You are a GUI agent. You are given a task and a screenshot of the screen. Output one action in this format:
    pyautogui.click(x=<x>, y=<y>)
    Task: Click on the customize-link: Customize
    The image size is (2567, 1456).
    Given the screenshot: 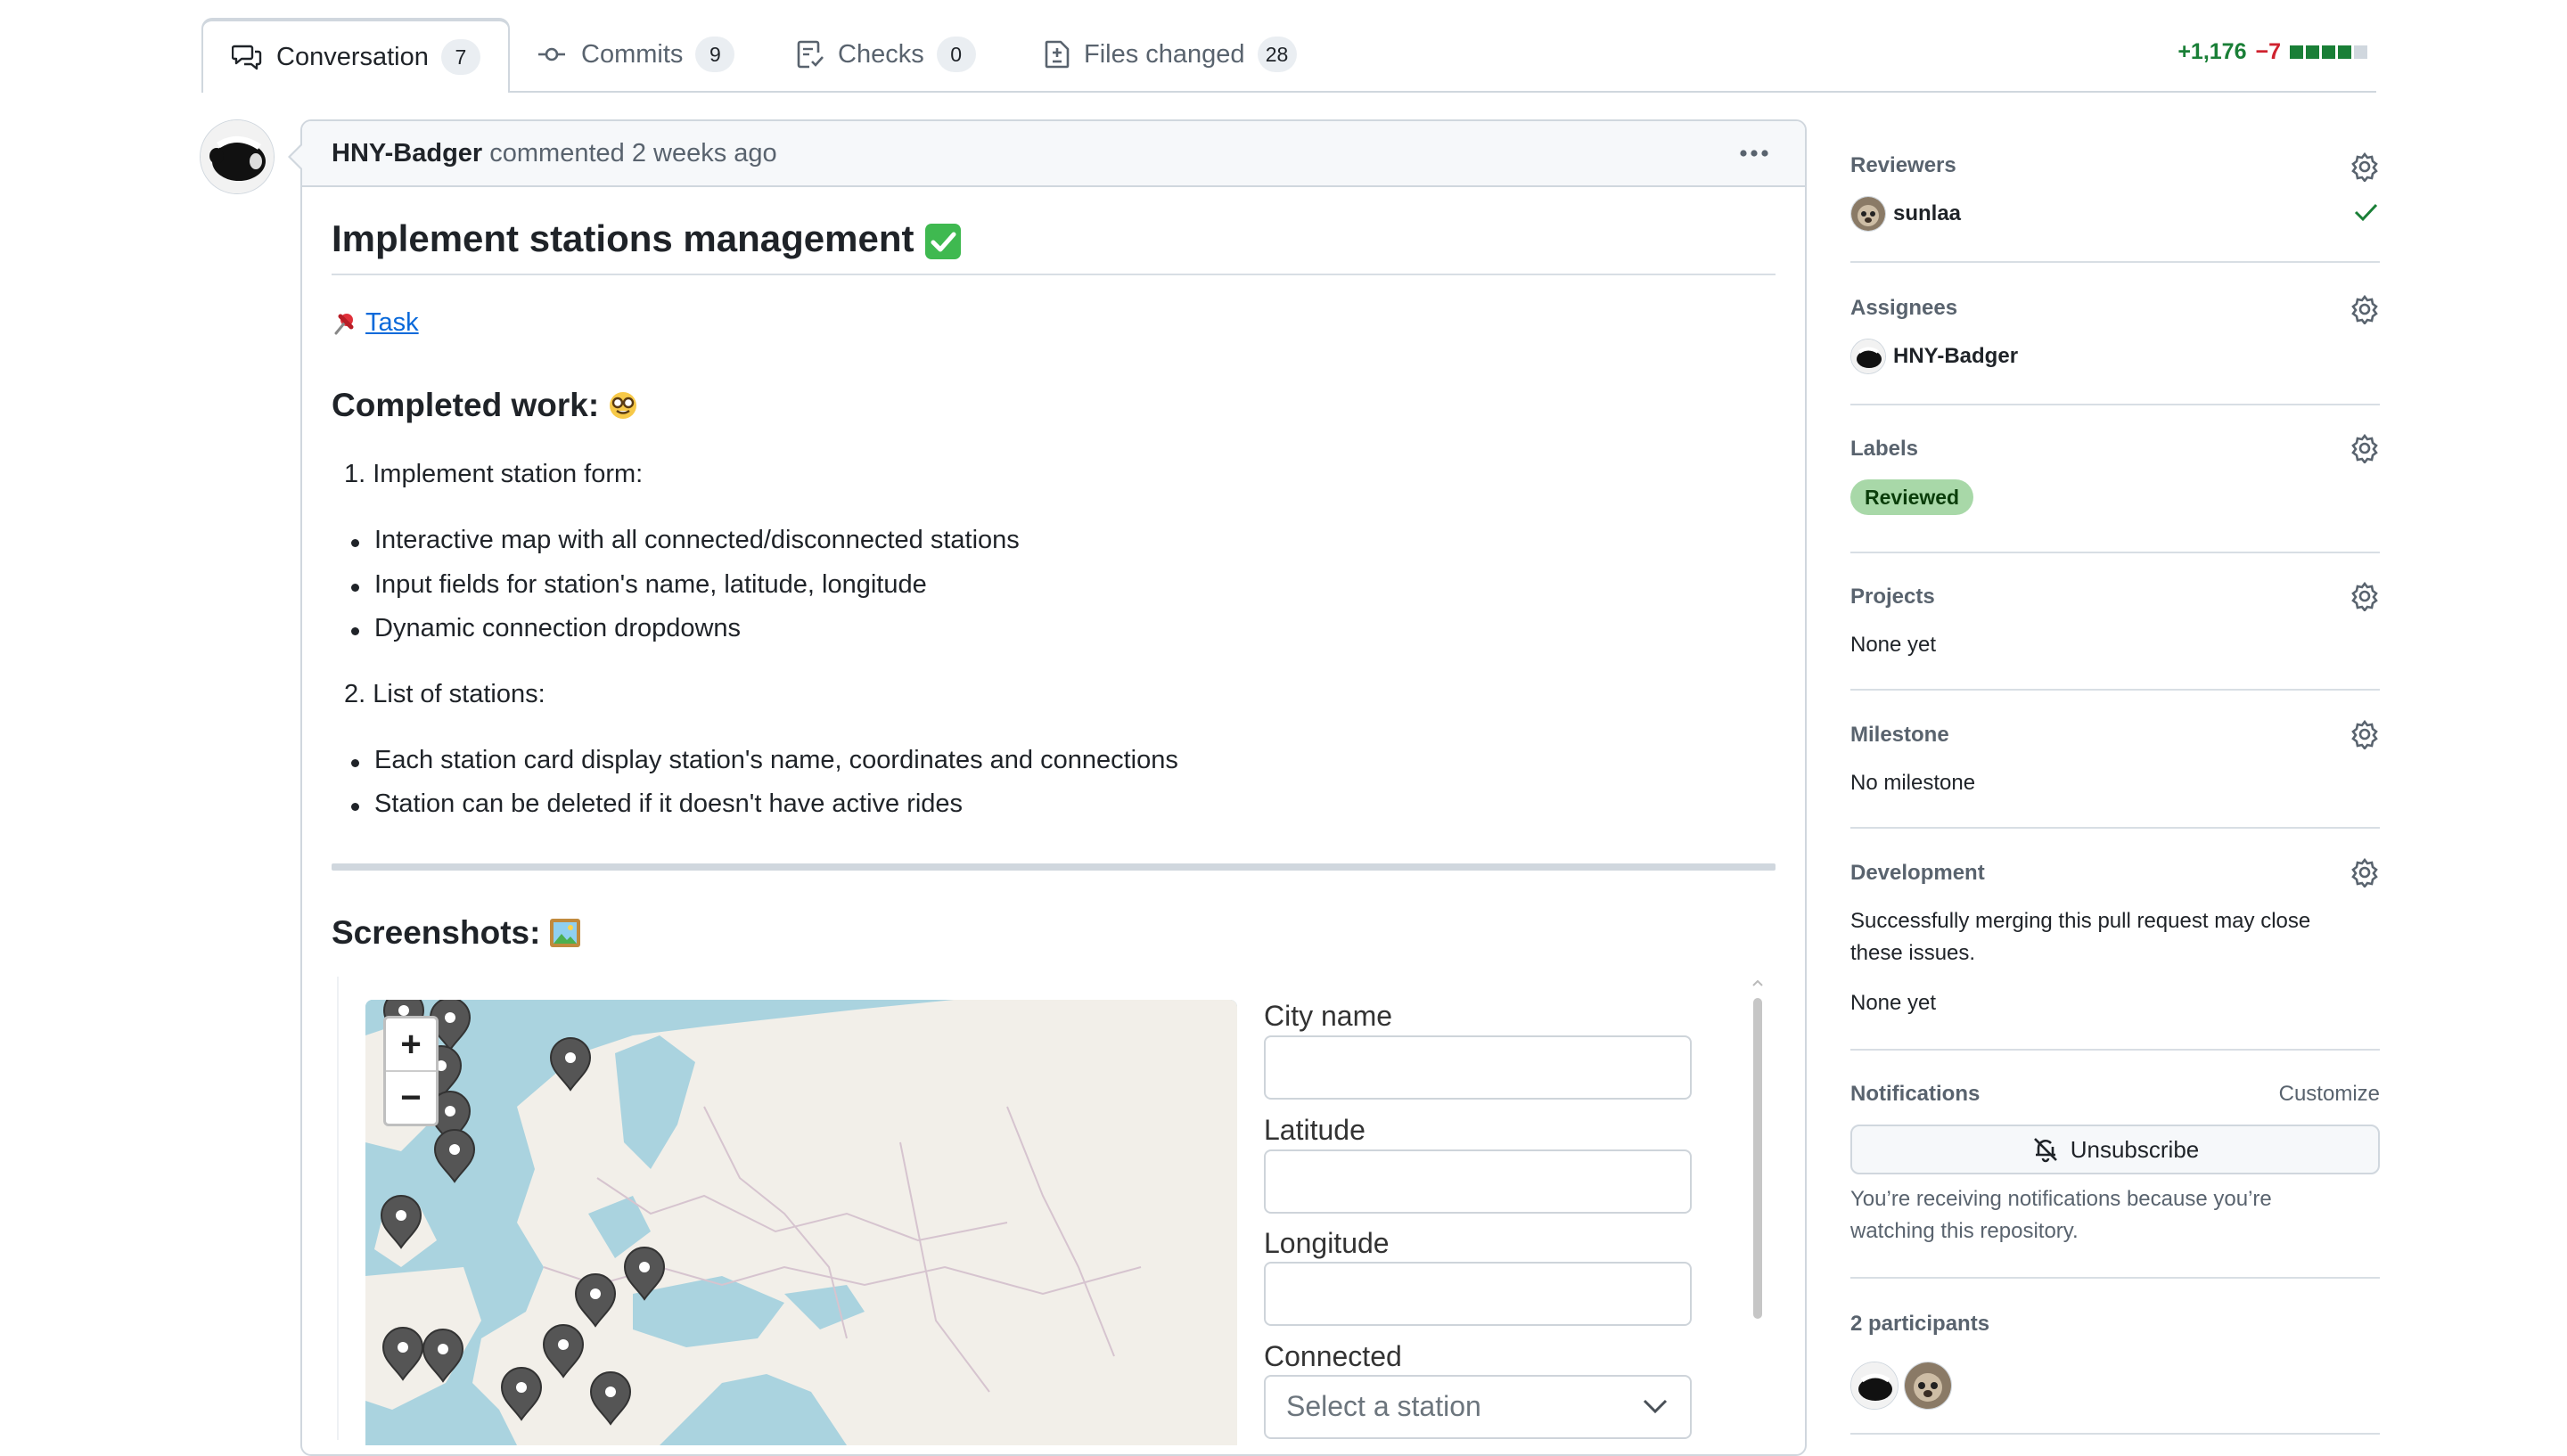 What is the action you would take?
    pyautogui.click(x=2330, y=1095)
    